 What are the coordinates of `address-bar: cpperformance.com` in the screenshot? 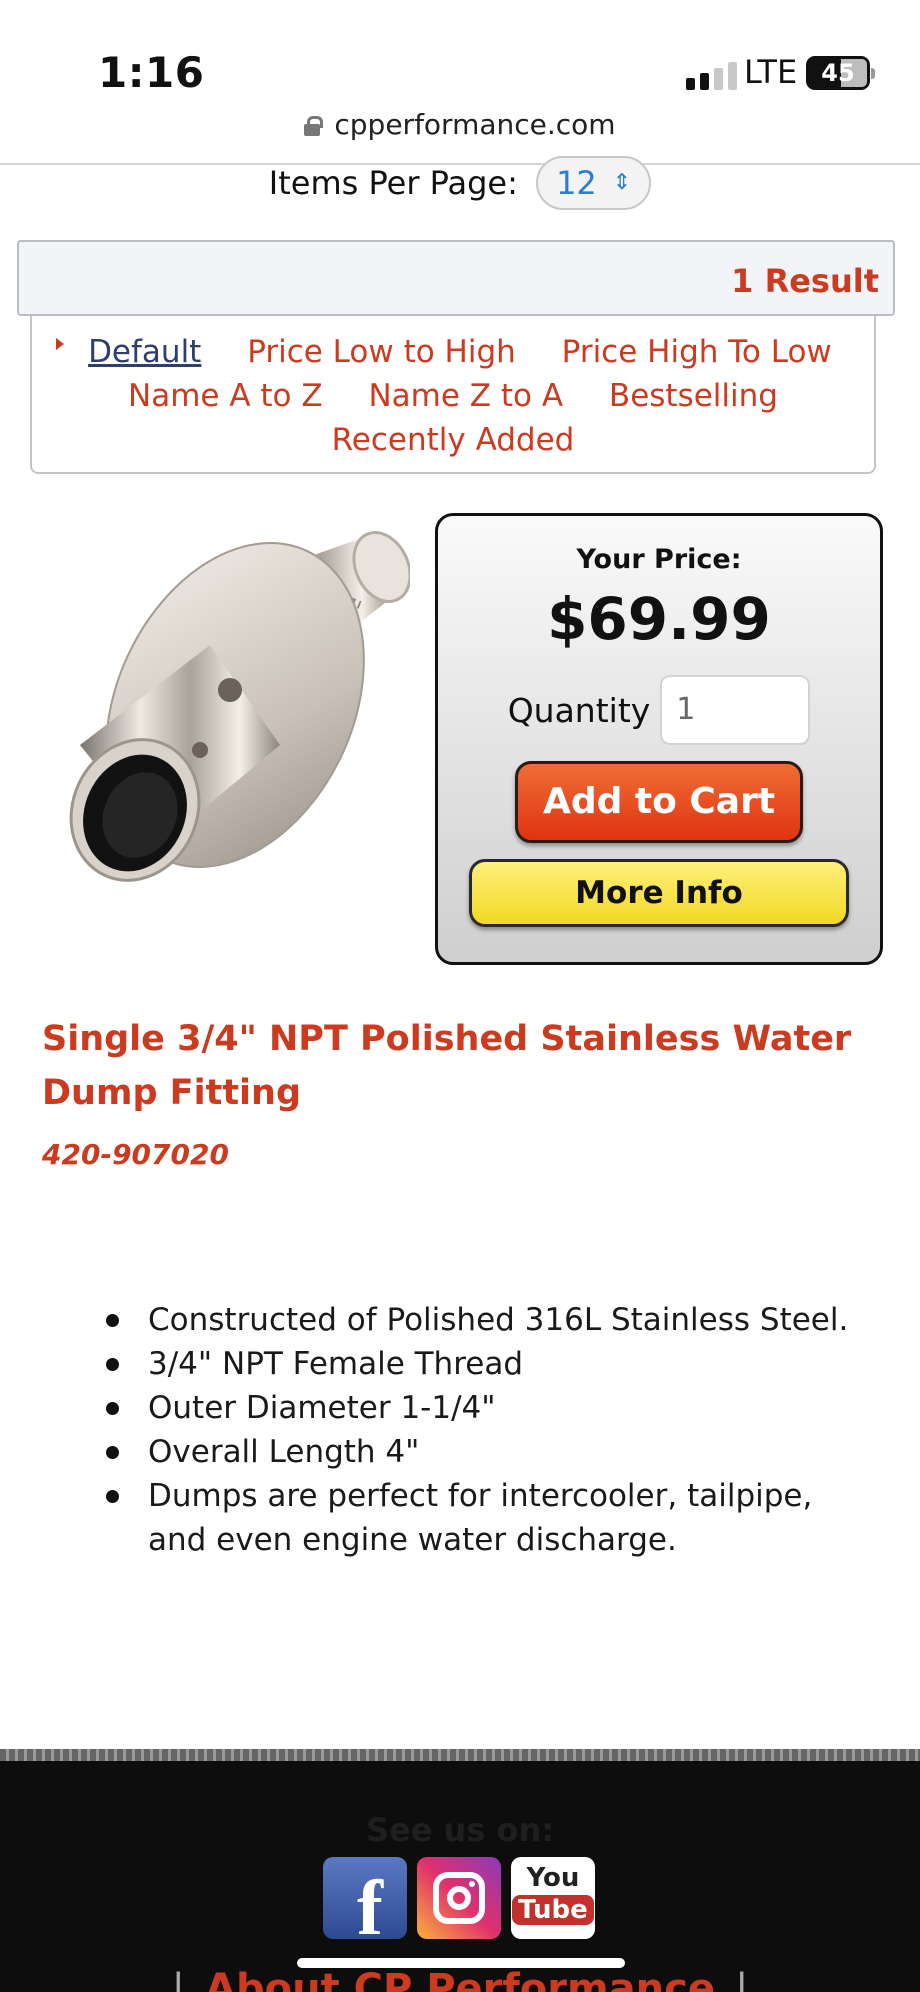 It's located at (460, 124).